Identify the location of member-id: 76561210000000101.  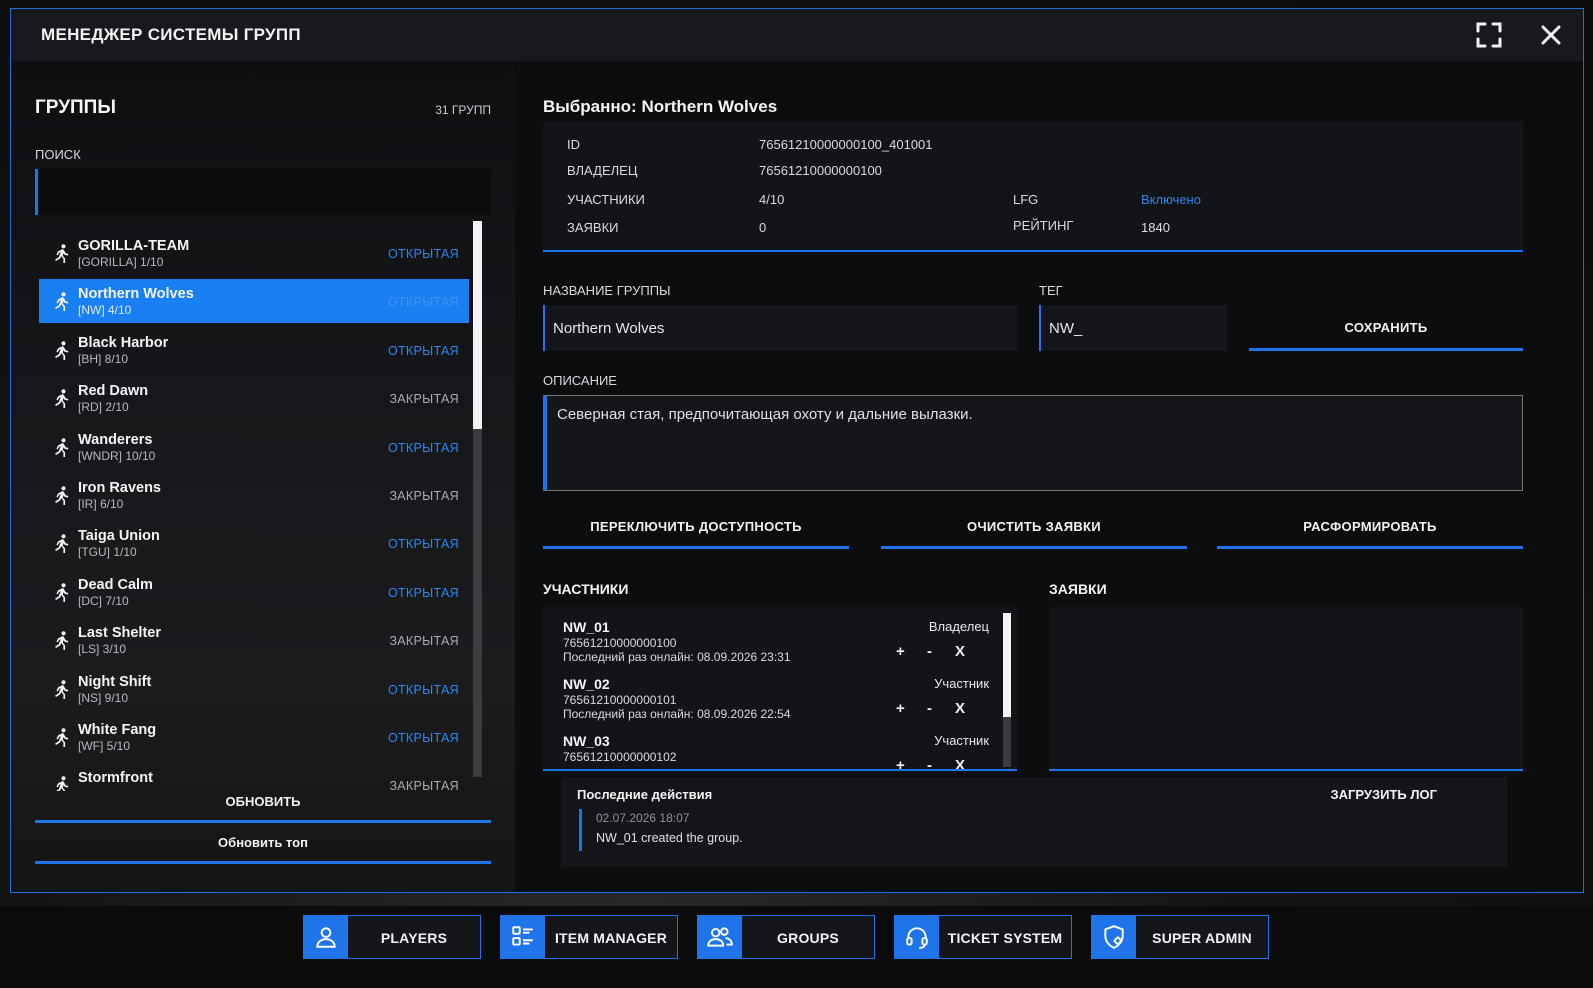
(620, 700).